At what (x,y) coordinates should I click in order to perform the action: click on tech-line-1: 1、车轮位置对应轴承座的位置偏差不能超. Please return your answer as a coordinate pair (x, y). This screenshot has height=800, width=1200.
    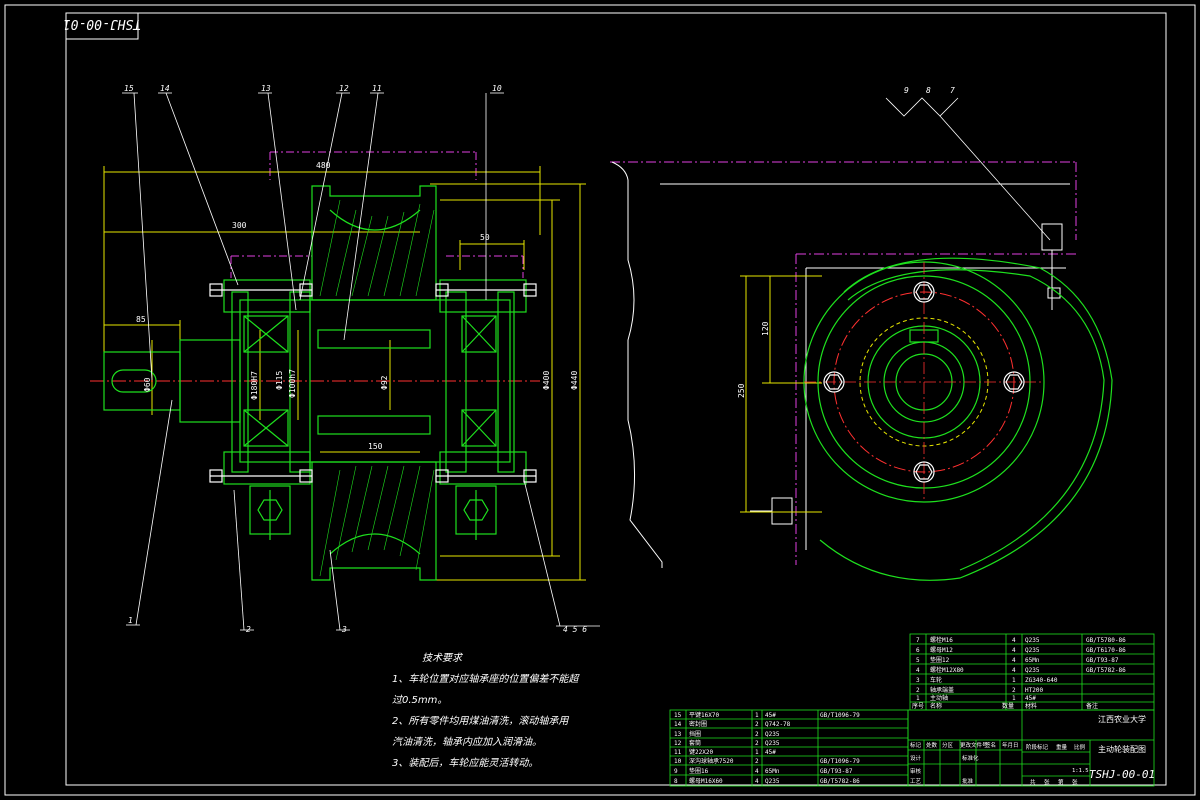
    Looking at the image, I should click on (485, 679).